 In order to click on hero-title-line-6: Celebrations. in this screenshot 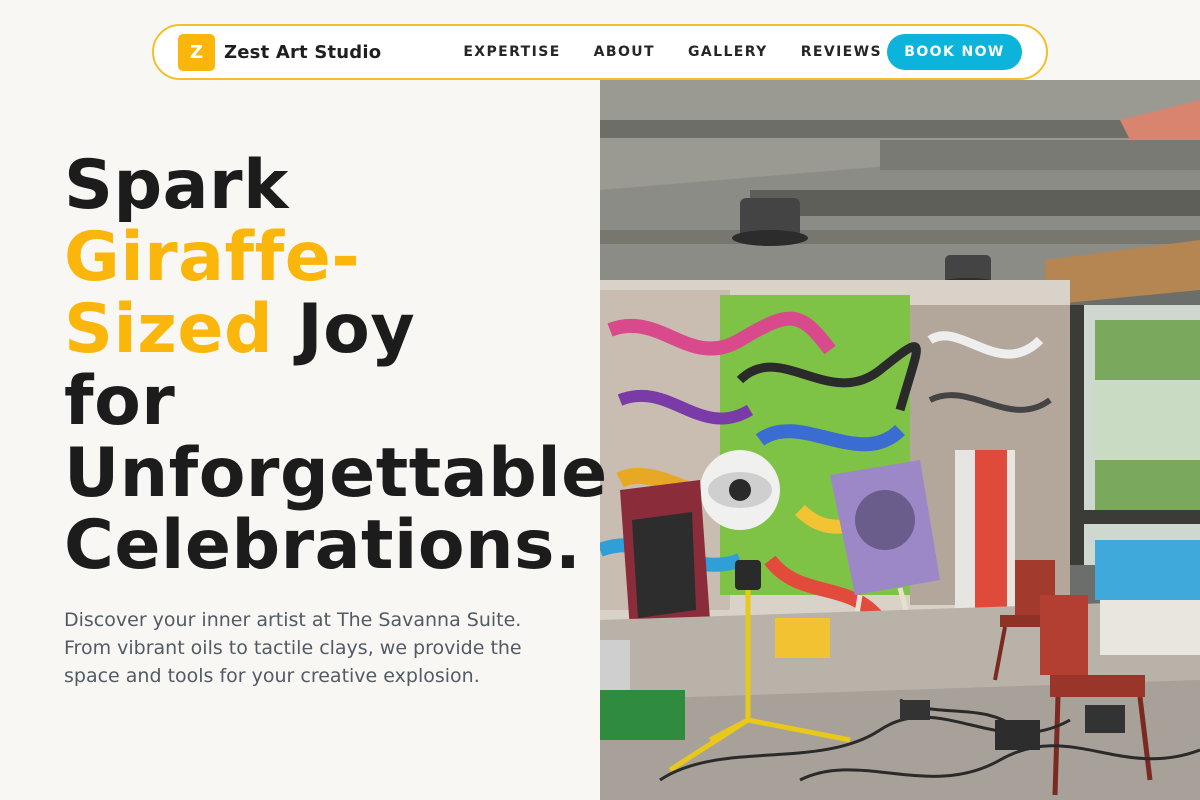, I will do `click(323, 545)`.